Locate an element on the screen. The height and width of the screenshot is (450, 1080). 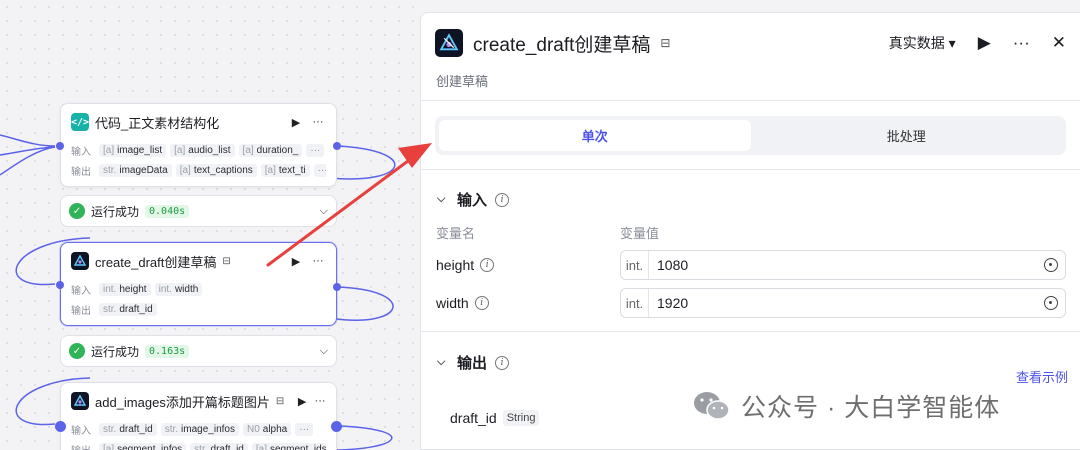
param-tag: [a] duration_ is located at coordinates (270, 150).